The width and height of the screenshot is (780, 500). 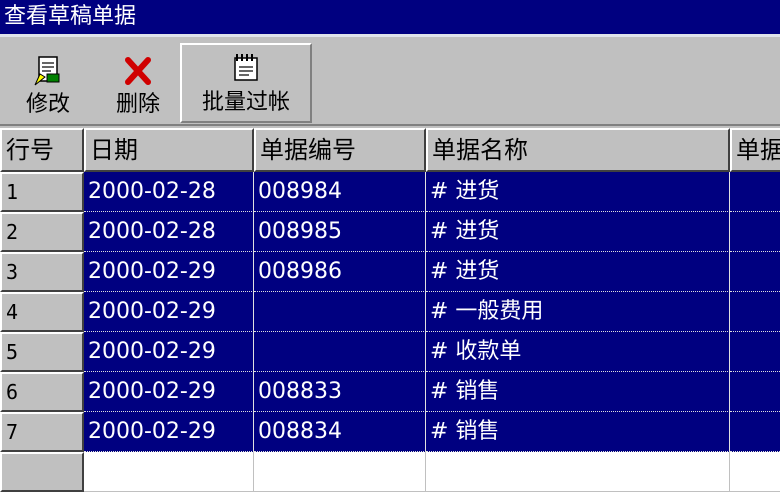 What do you see at coordinates (578, 352) in the screenshot?
I see `cell-document-name: # 收款单` at bounding box center [578, 352].